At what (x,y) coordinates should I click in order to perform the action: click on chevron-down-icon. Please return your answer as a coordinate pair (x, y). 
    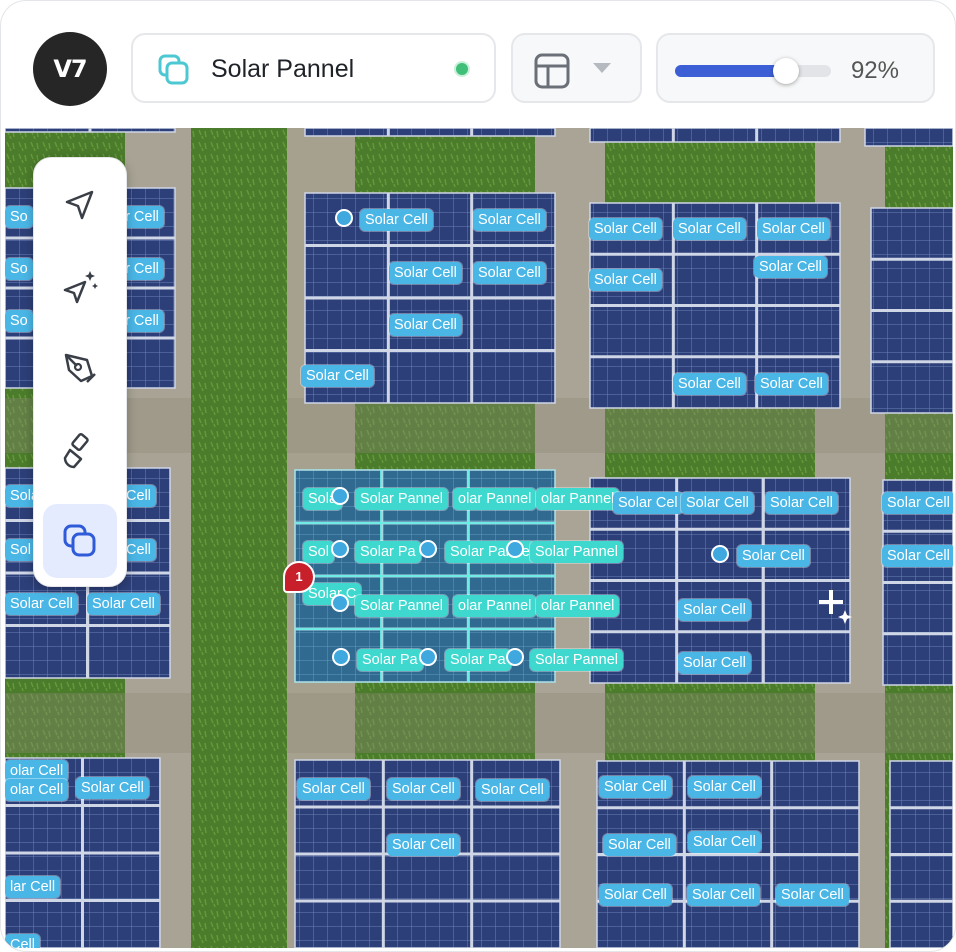
    Looking at the image, I should click on (602, 70).